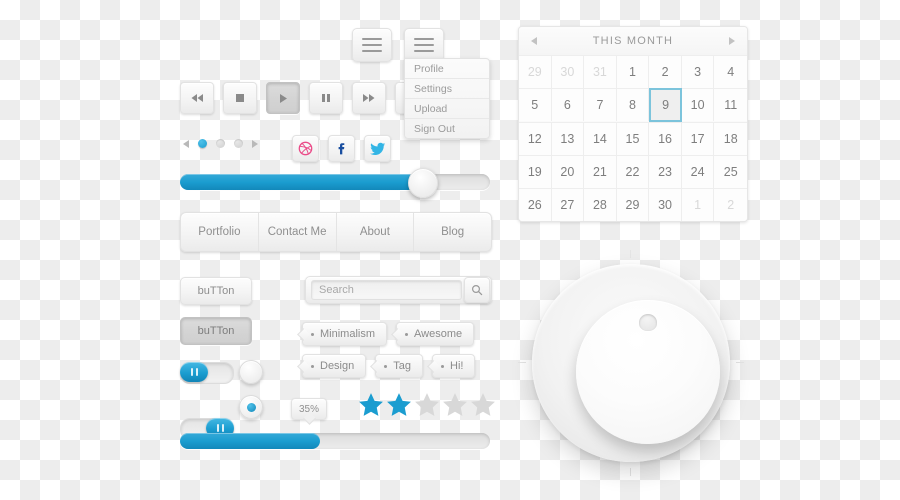 Image resolution: width=900 pixels, height=500 pixels. Describe the element at coordinates (732, 41) in the screenshot. I see `calendar-next-button` at that location.